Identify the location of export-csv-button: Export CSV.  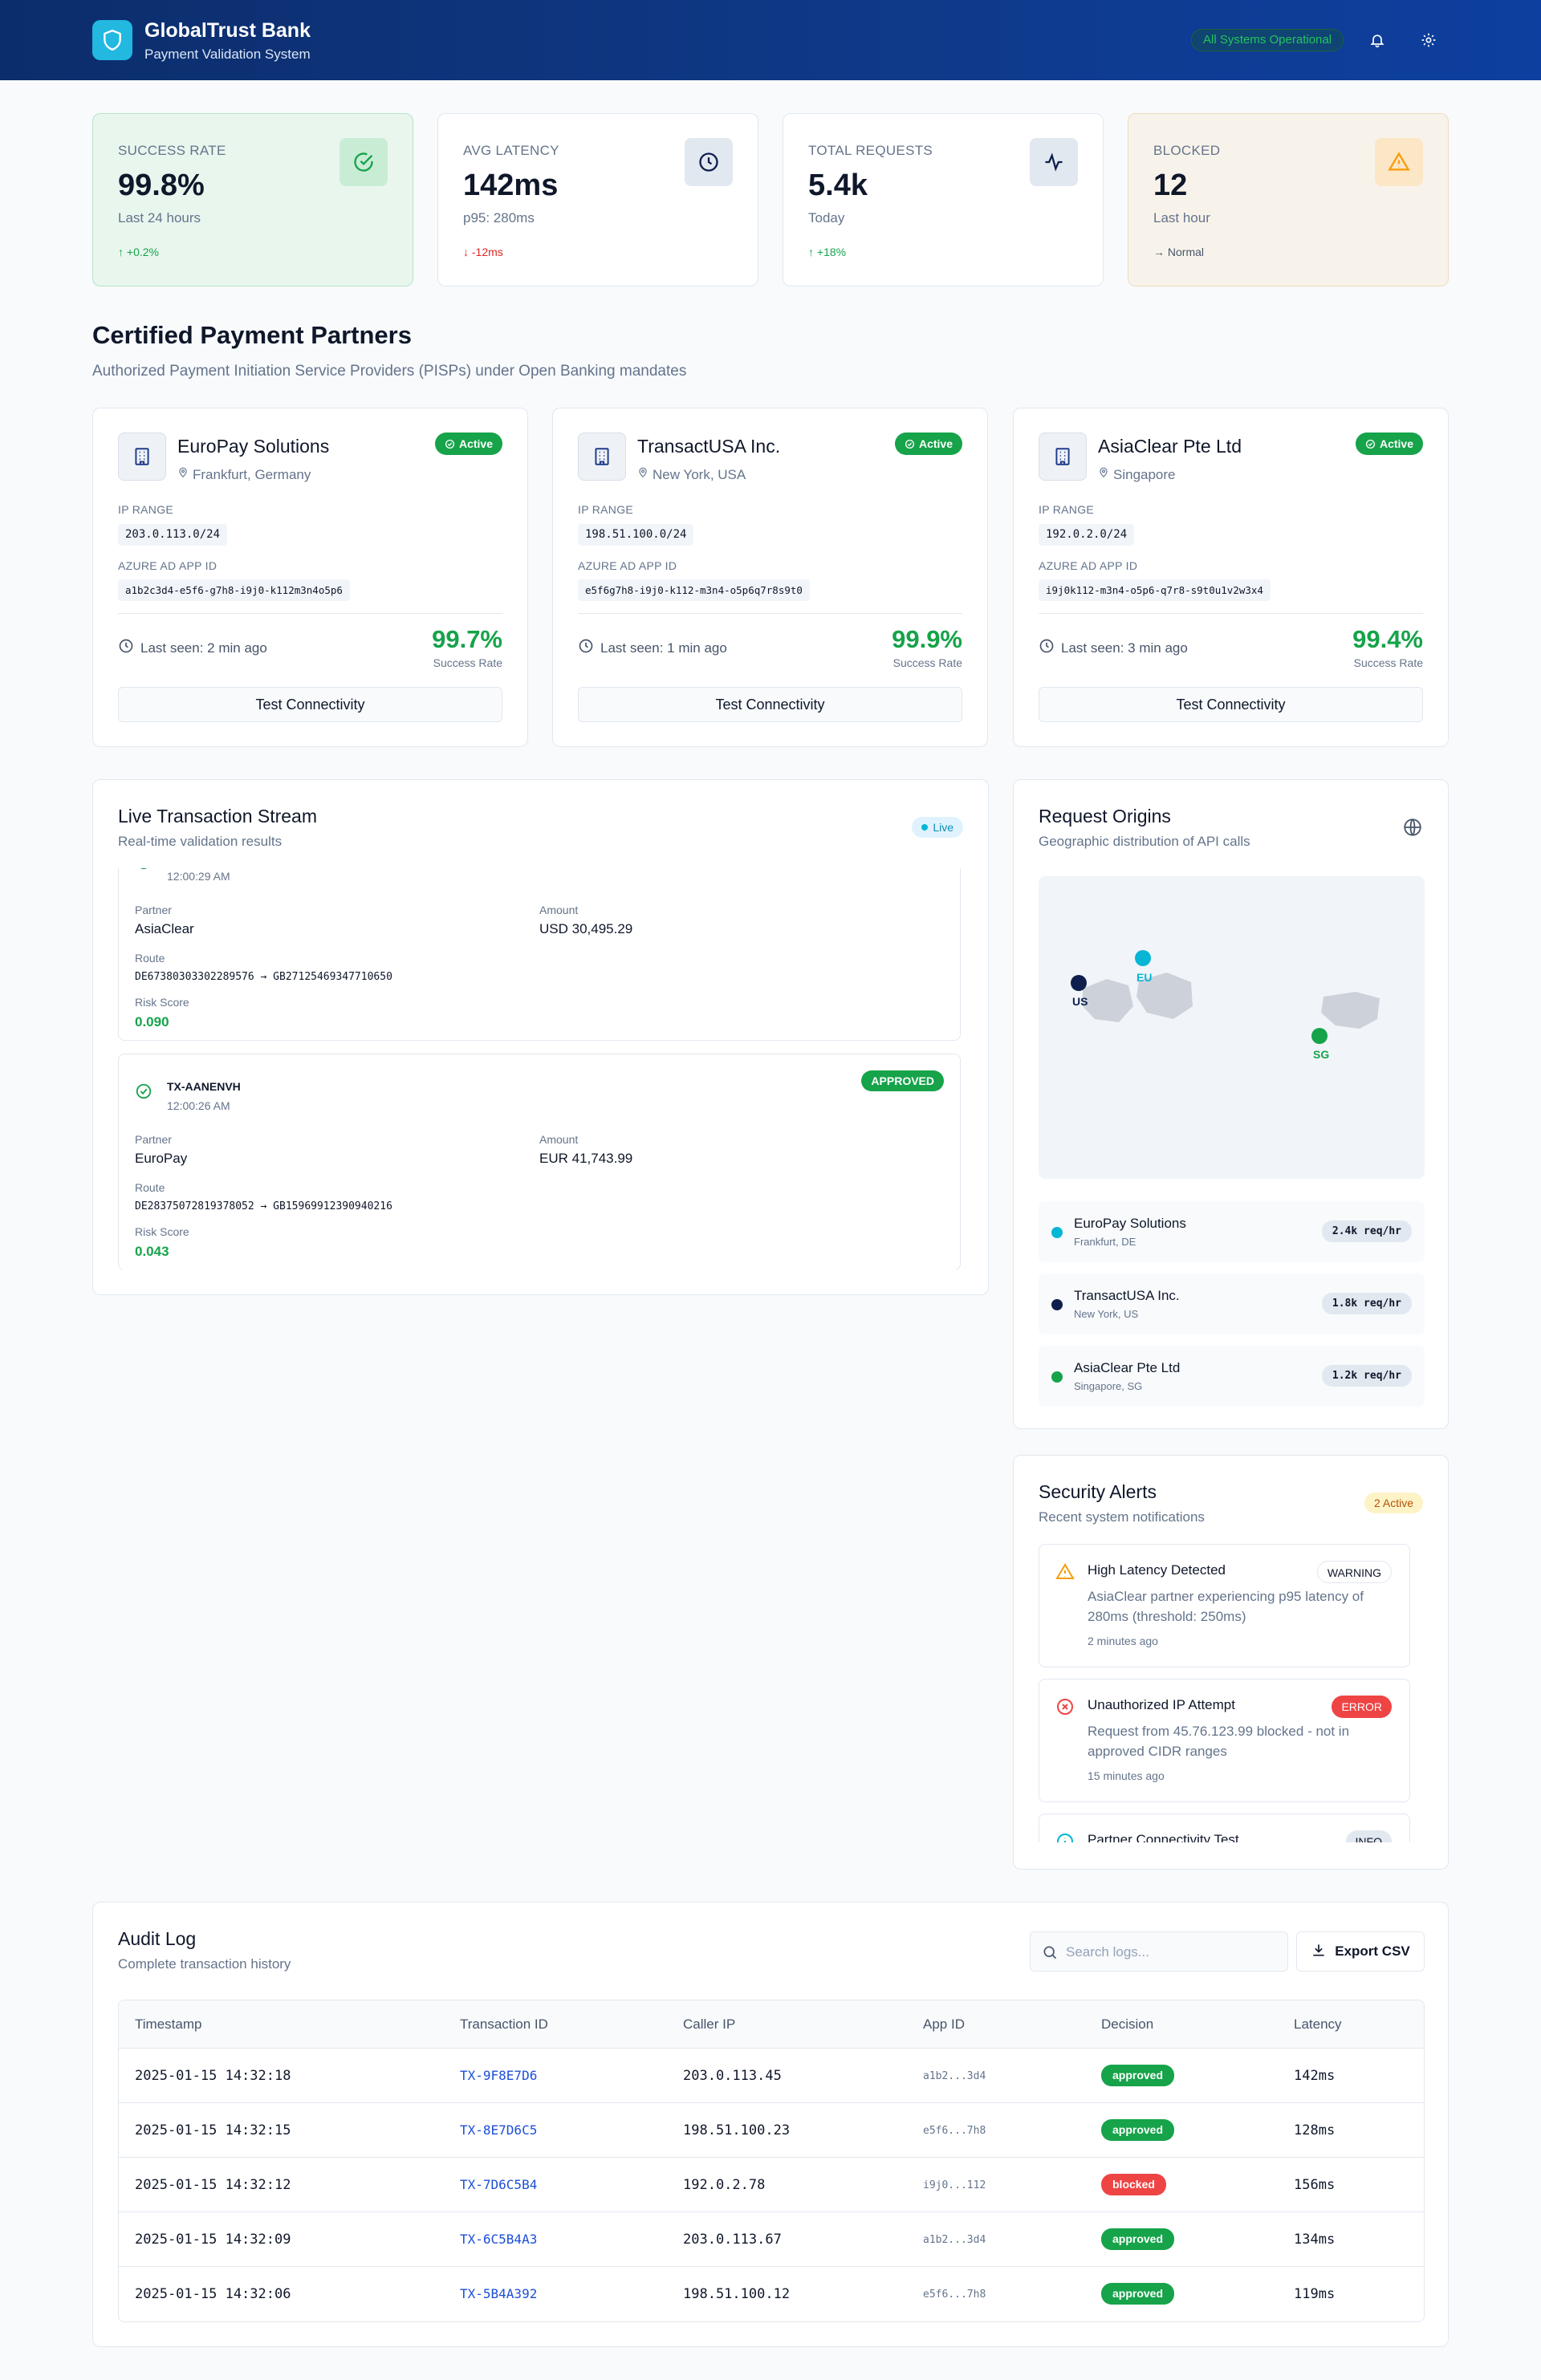
(1360, 1951).